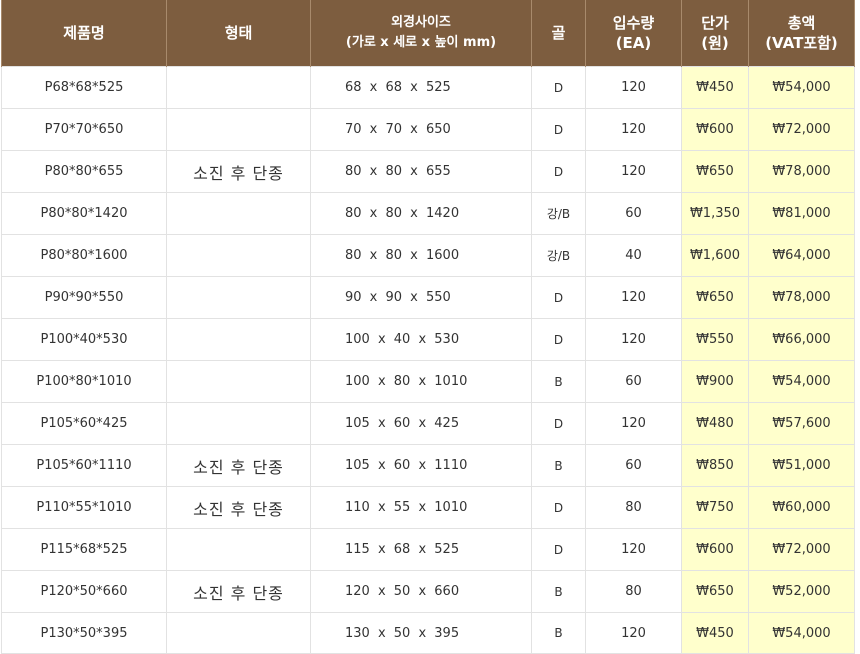  What do you see at coordinates (715, 507) in the screenshot?
I see `cell-price: ₩750` at bounding box center [715, 507].